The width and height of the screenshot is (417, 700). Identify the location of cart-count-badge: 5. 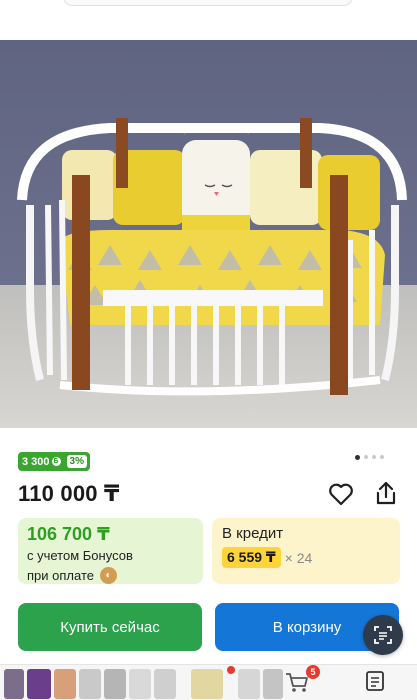
(313, 672).